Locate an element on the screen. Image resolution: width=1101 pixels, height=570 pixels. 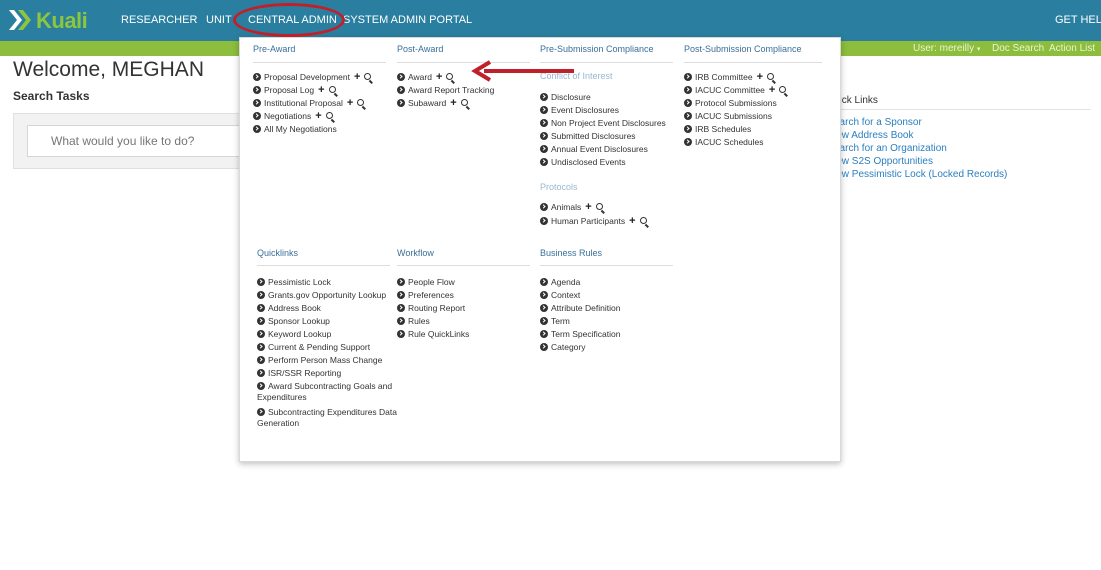
menu-item-irb-schedules: IRB Schedules is located at coordinates (717, 129).